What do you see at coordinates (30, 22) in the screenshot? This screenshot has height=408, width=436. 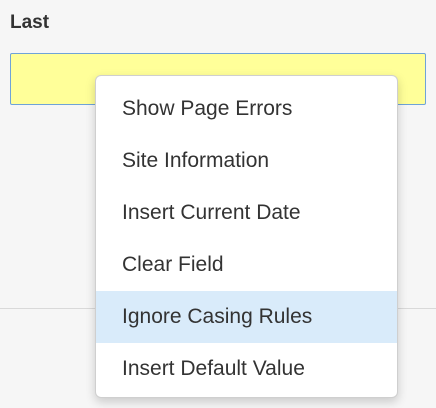 I see `field-label-last: Last` at bounding box center [30, 22].